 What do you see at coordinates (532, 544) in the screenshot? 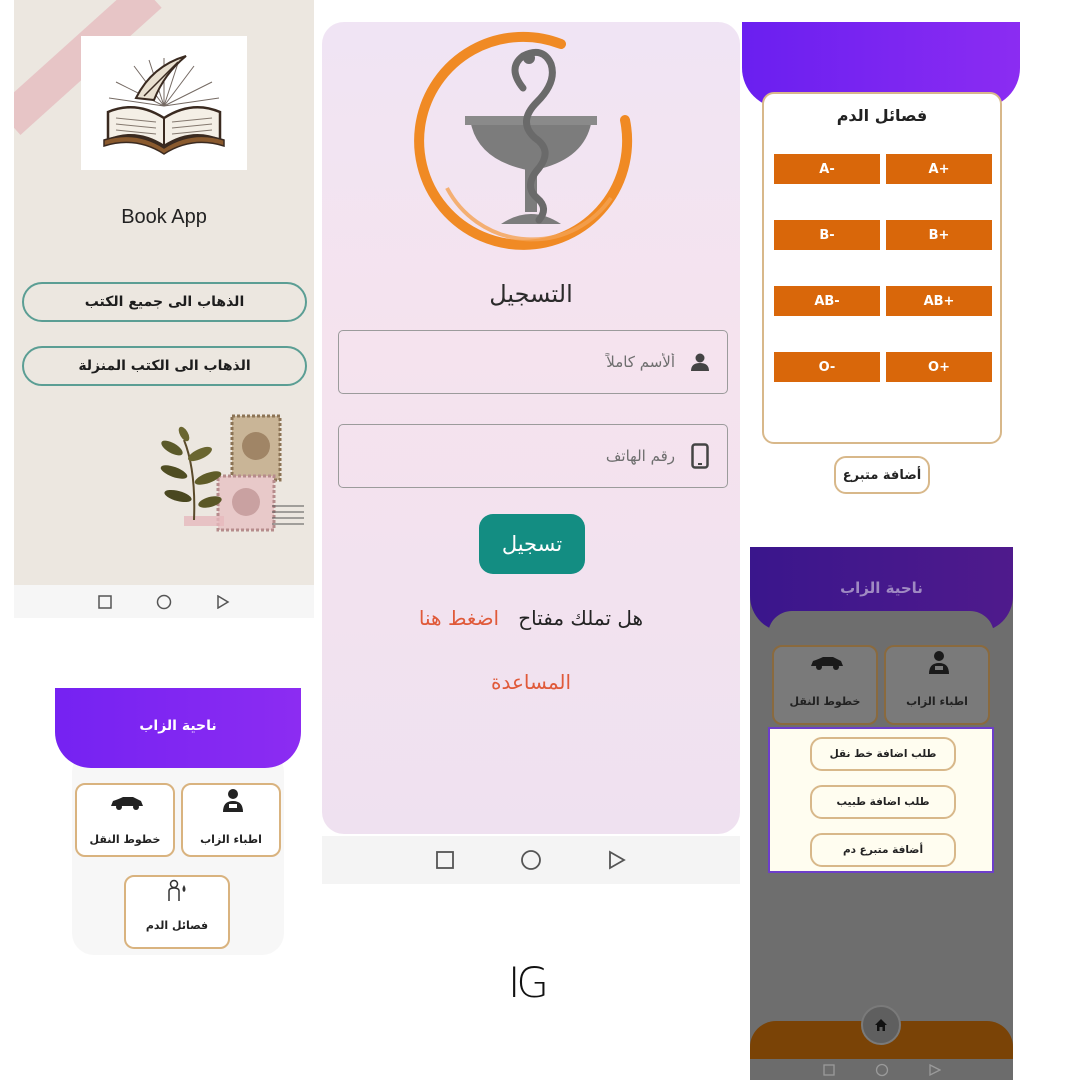
I see `register-submit-button: تسجيل` at bounding box center [532, 544].